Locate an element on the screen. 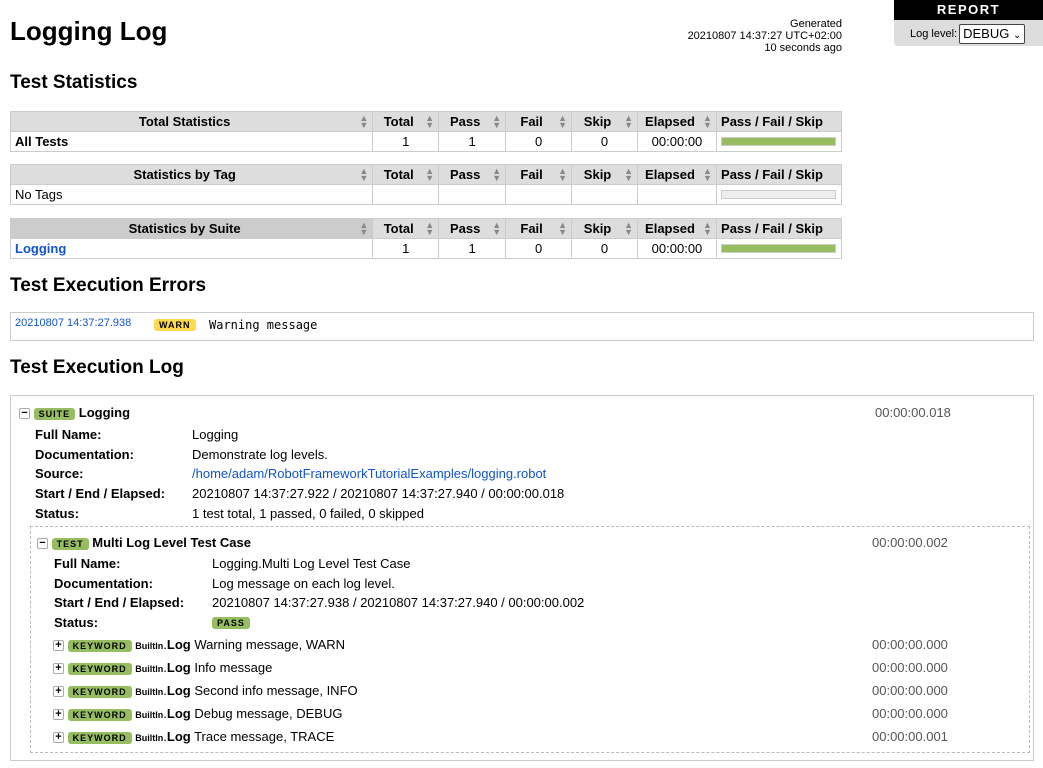 Image resolution: width=1043 pixels, height=768 pixels. meta-value: Logging is located at coordinates (215, 434).